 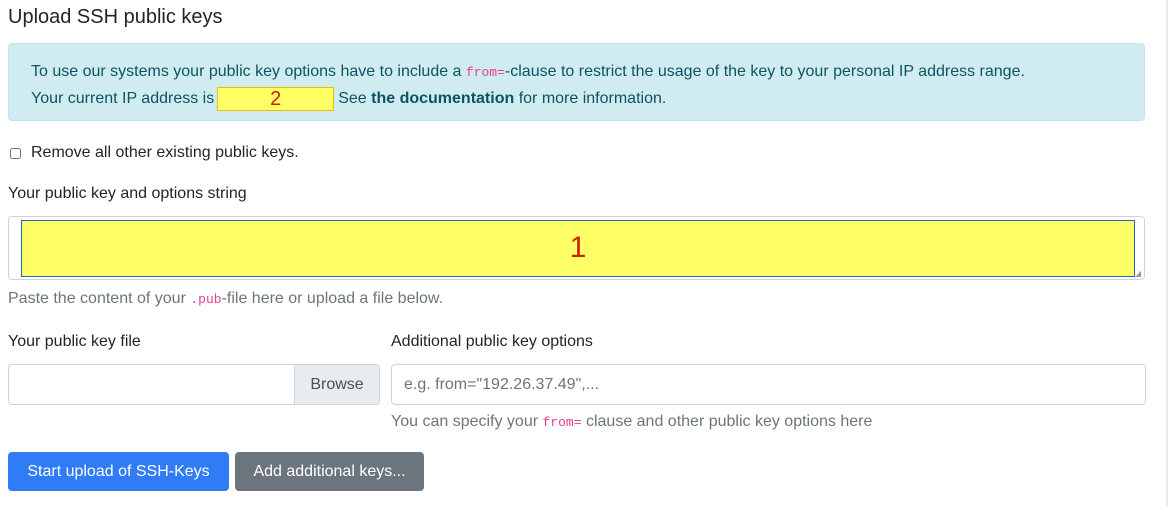 What do you see at coordinates (194, 384) in the screenshot?
I see `key-file-input: Browse` at bounding box center [194, 384].